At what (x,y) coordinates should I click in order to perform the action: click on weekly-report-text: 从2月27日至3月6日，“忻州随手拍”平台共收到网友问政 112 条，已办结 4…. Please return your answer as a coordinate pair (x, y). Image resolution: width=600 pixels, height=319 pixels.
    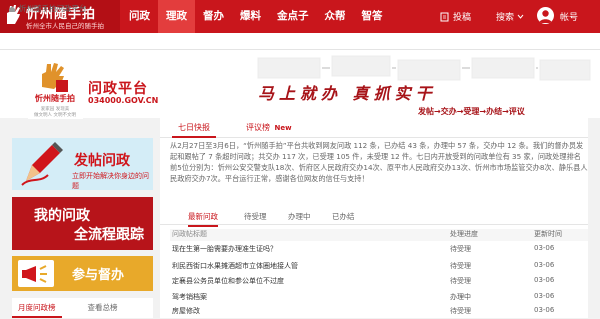
    Looking at the image, I should click on (379, 162).